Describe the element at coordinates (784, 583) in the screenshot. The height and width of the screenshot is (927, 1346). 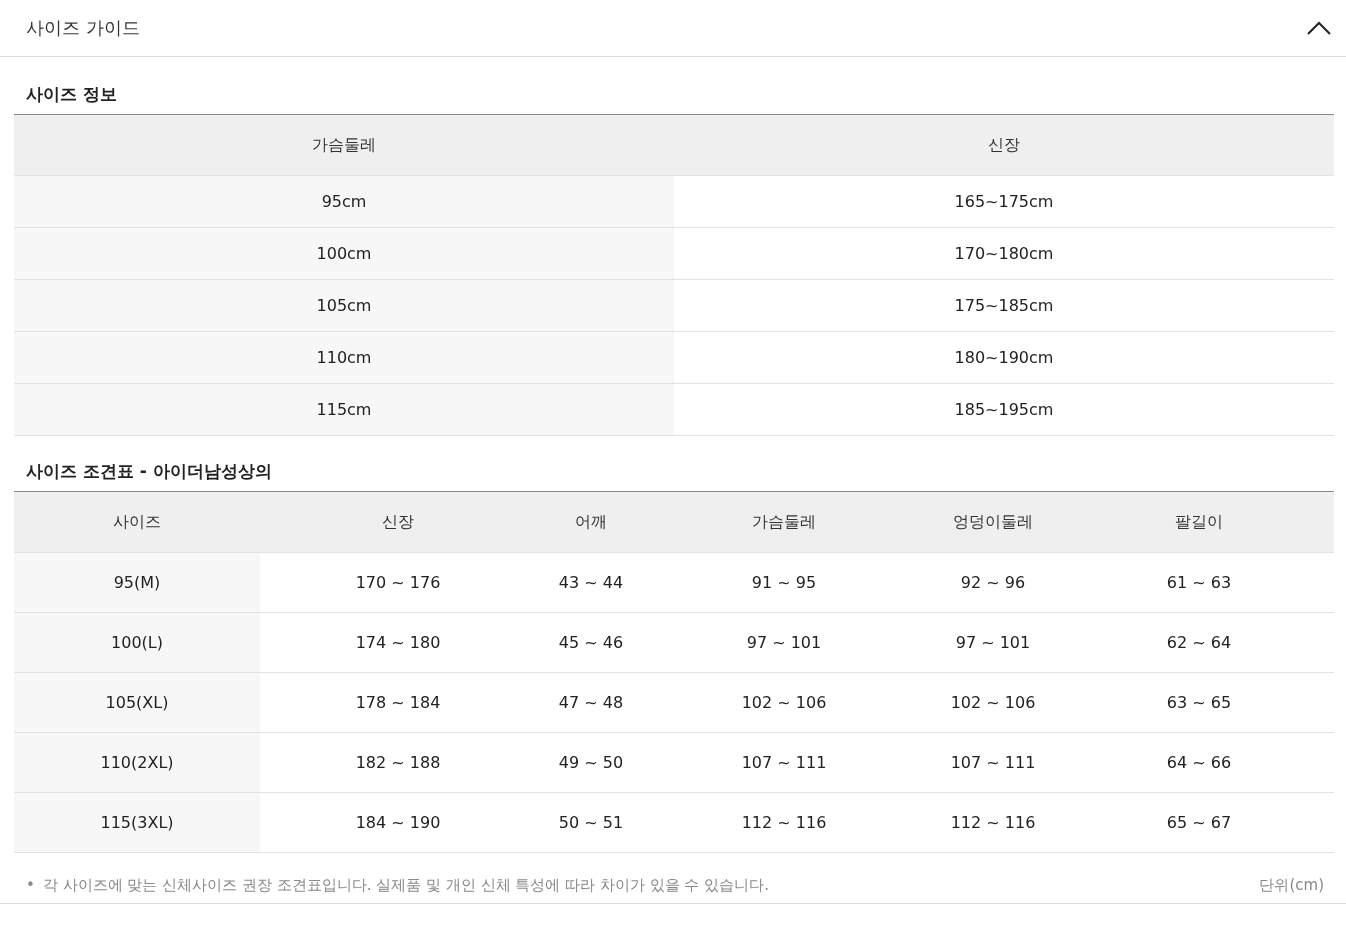
I see `table-cell: 91 ~ 95` at that location.